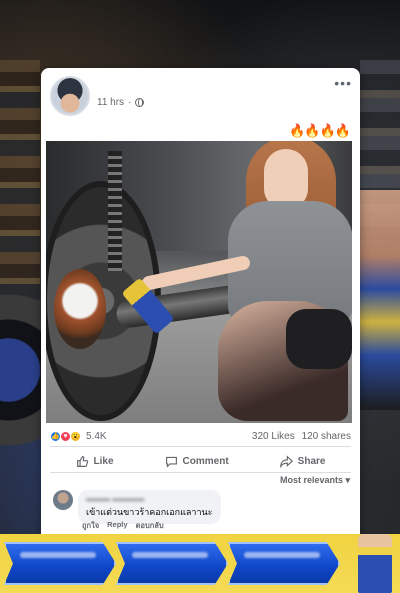 The width and height of the screenshot is (400, 593). What do you see at coordinates (273, 436) in the screenshot?
I see `likes-count: 320 Likes` at bounding box center [273, 436].